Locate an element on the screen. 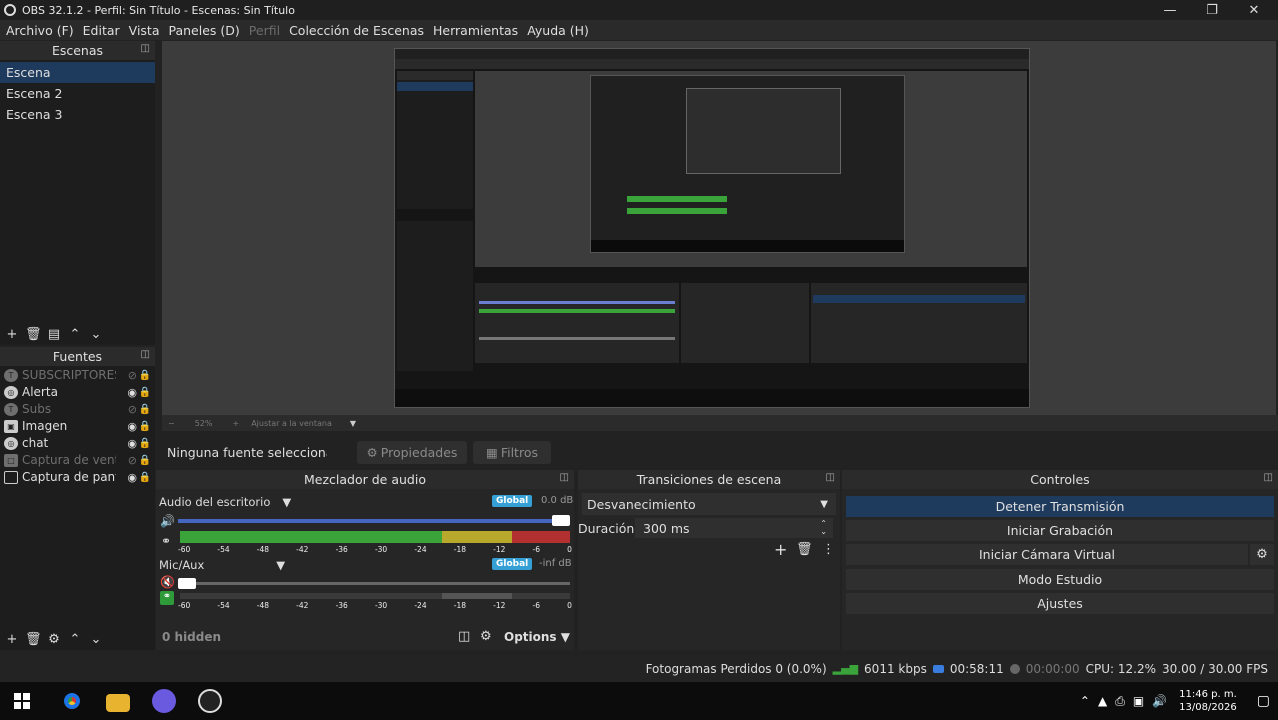 Image resolution: width=1278 pixels, height=720 pixels. source-item: T Subs ⊘ 🔒 is located at coordinates (77, 409).